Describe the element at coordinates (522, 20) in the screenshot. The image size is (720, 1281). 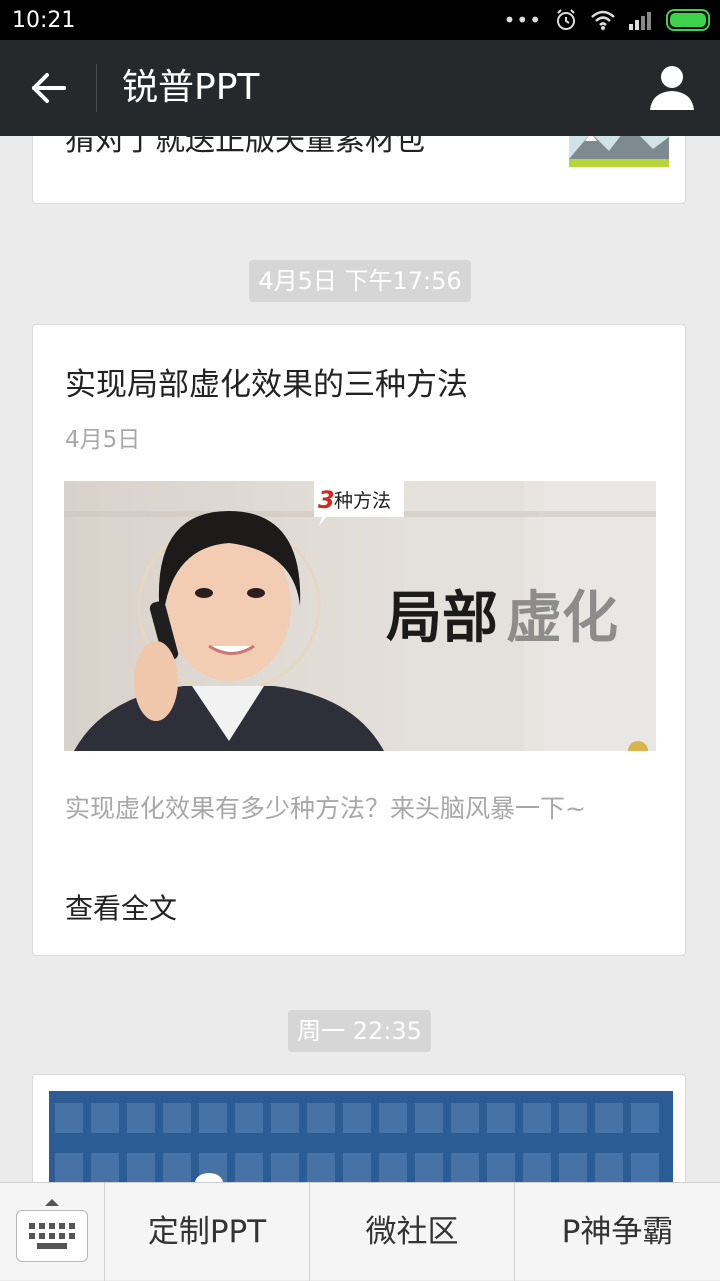
I see `more-dots-icon: •••` at that location.